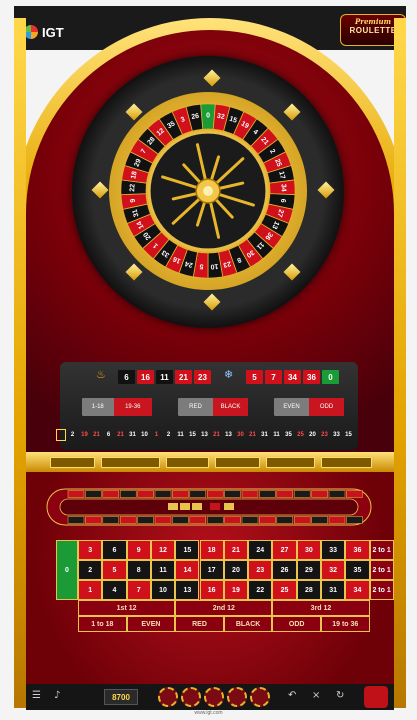 This screenshot has height=720, width=417. Describe the element at coordinates (236, 550) in the screenshot. I see `number-cell: 21` at that location.